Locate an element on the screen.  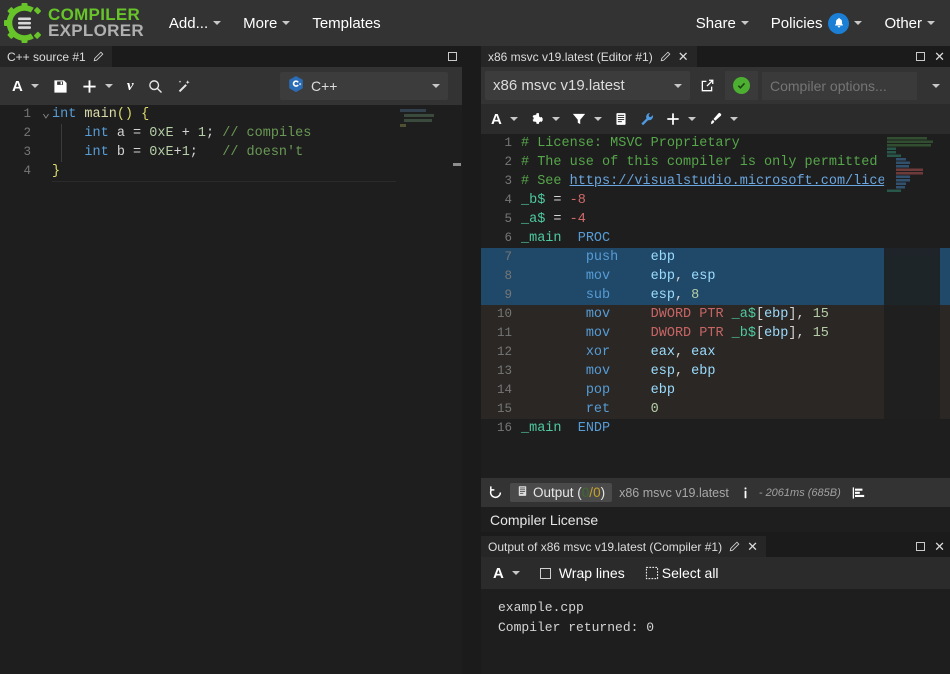
asm-line: 11 mov DWORD PTR _b$[ebp], 15 is located at coordinates (715, 333).